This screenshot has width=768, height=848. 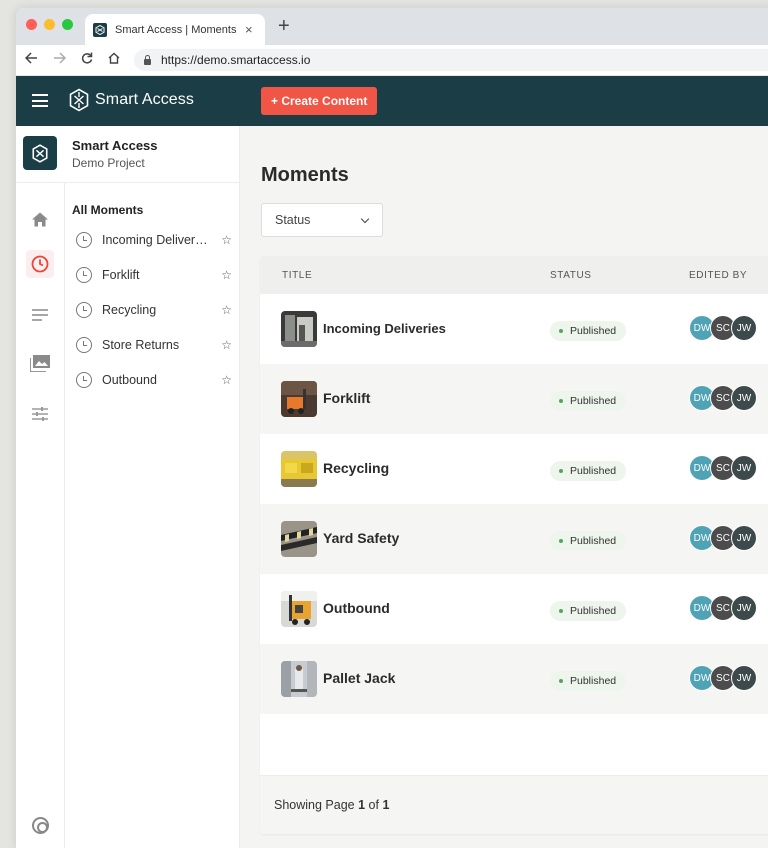 What do you see at coordinates (128, 154) in the screenshot?
I see `project-header: Smart Access Demo Project` at bounding box center [128, 154].